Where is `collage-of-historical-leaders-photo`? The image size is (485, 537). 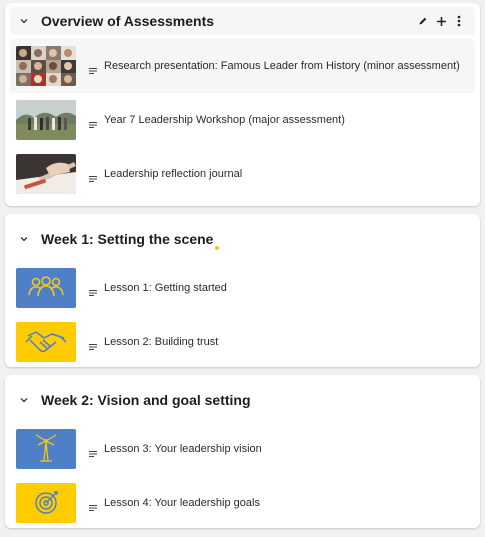
collage-of-historical-leaders-photo is located at coordinates (46, 66).